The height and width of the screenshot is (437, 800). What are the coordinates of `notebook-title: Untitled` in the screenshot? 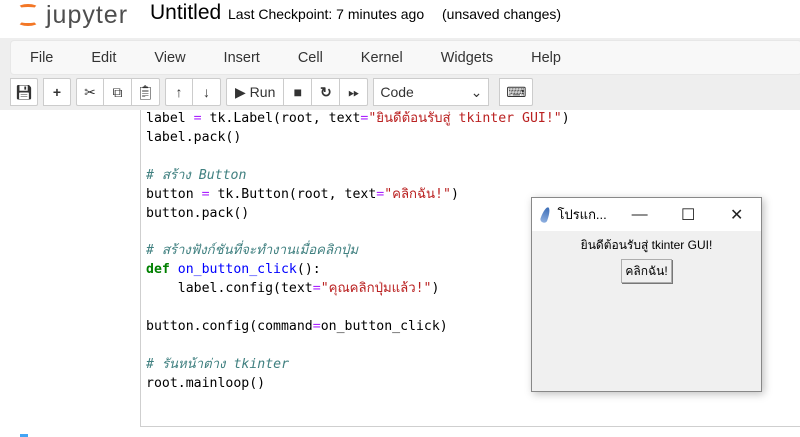 It's located at (185, 13).